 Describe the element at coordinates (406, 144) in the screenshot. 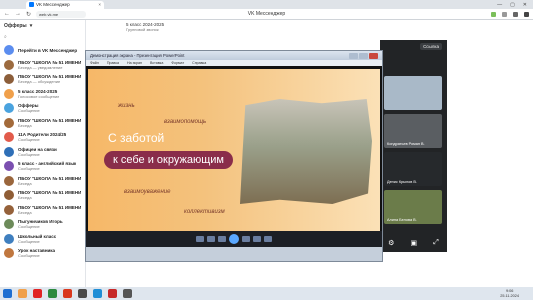

I see `participant-name: Кондратьев Роман В.` at that location.